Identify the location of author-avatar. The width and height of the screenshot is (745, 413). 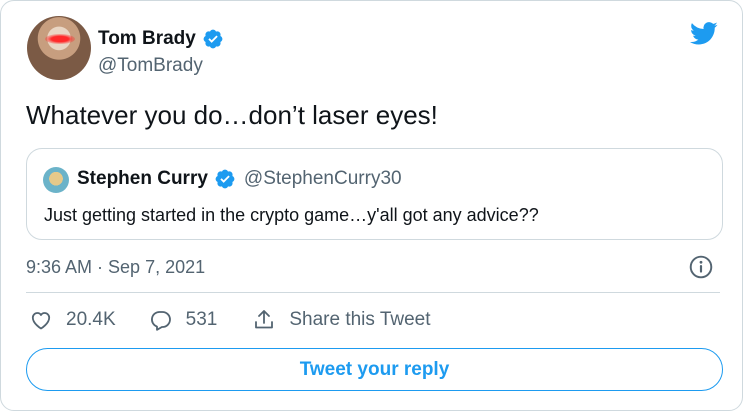
(59, 48).